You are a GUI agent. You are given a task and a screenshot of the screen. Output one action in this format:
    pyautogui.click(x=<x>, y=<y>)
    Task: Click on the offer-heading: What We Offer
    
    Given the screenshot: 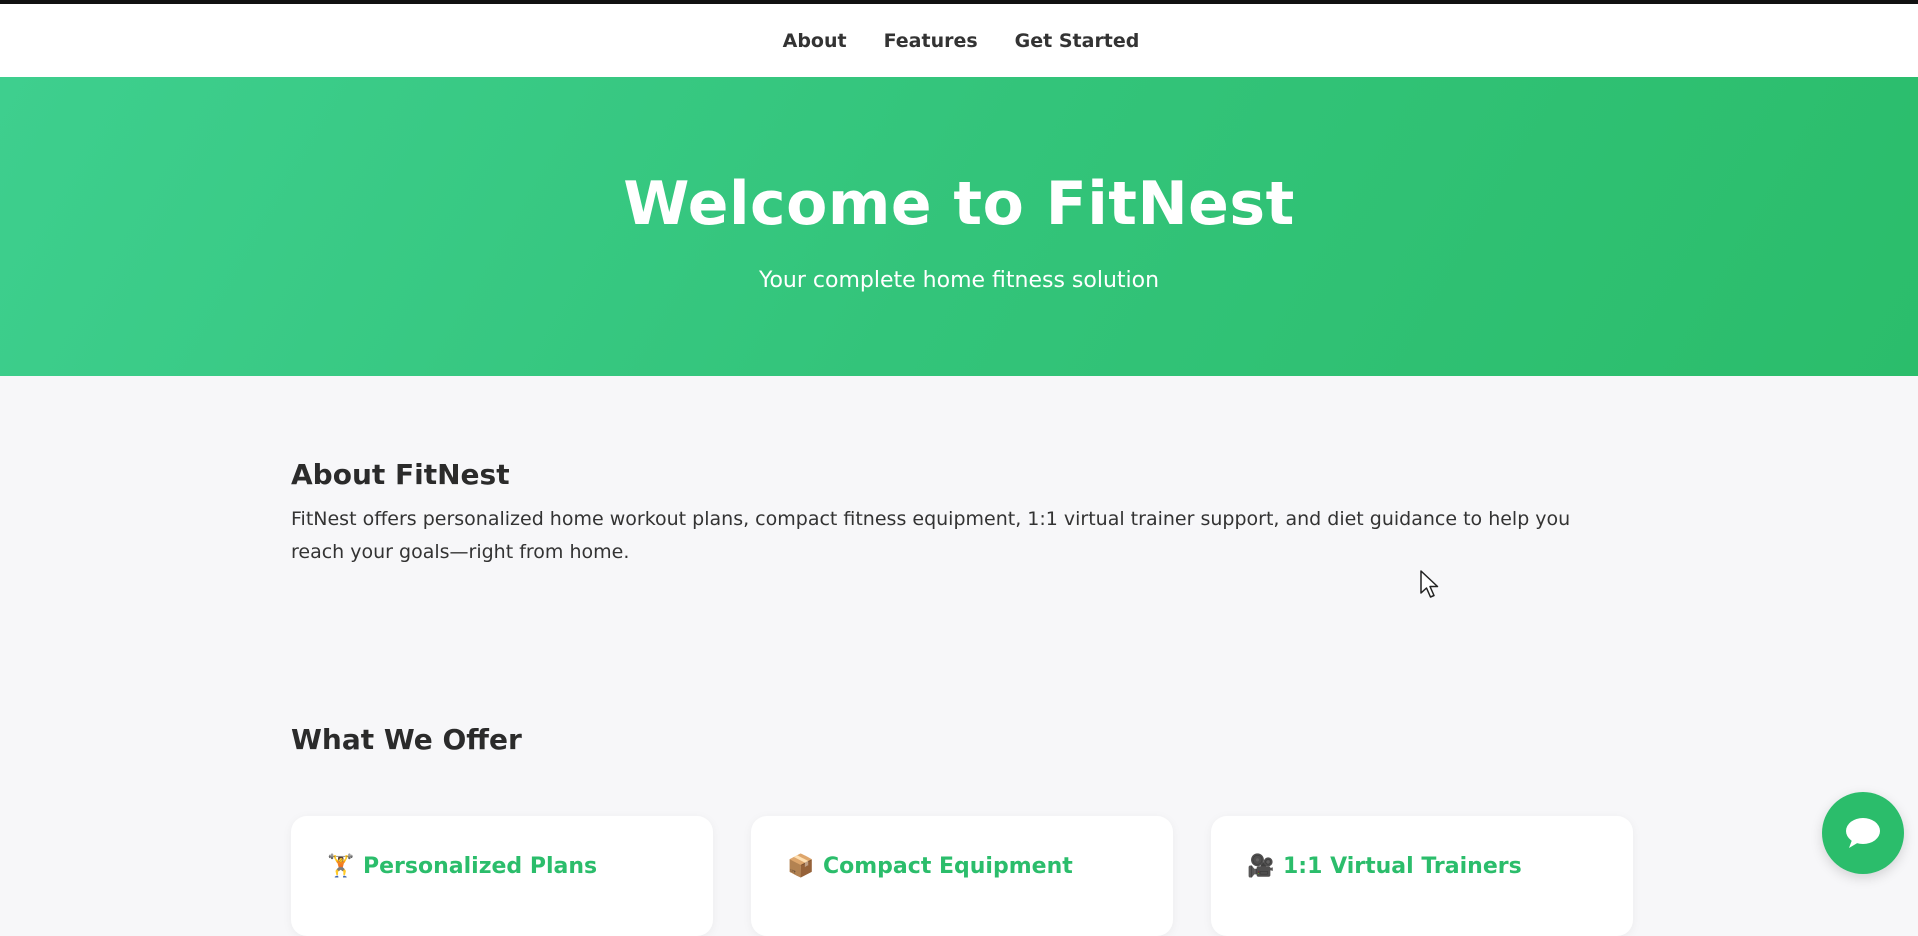 What is the action you would take?
    pyautogui.click(x=406, y=739)
    